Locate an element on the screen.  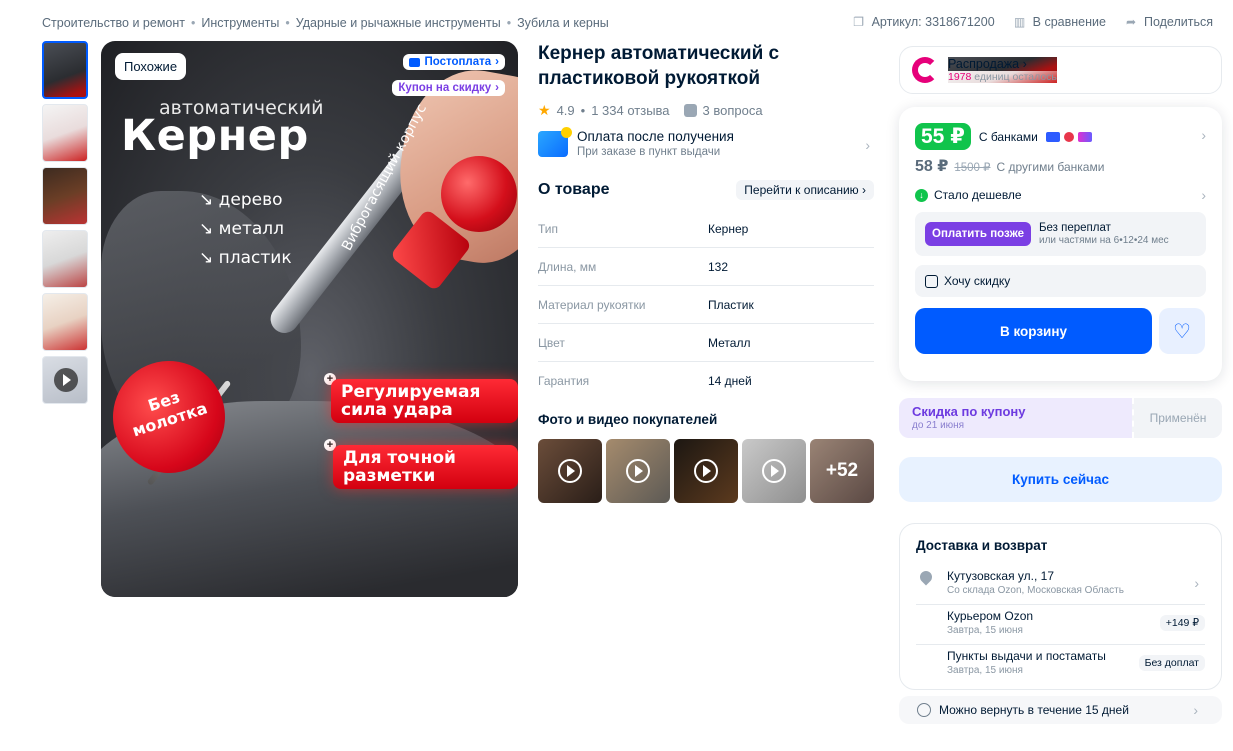
rating-row: ★ 4.9 • 1 334 отзыва 3 вопроса is located at coordinates (706, 110).